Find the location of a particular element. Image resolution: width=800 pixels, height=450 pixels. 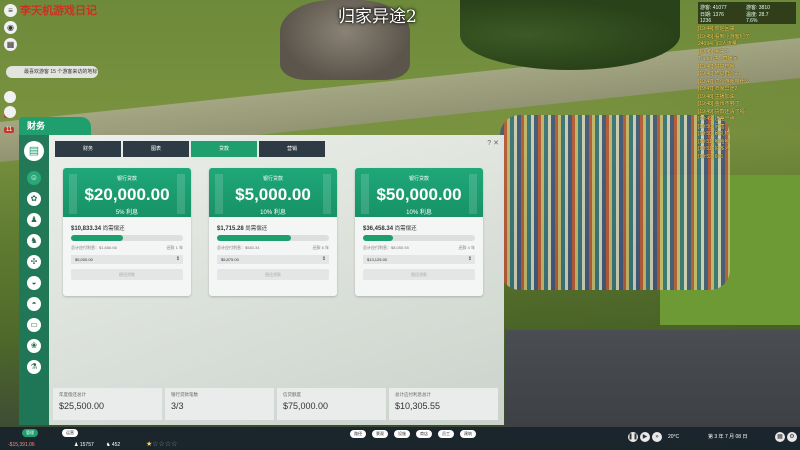

tab-charts: 图表 is located at coordinates (156, 149).